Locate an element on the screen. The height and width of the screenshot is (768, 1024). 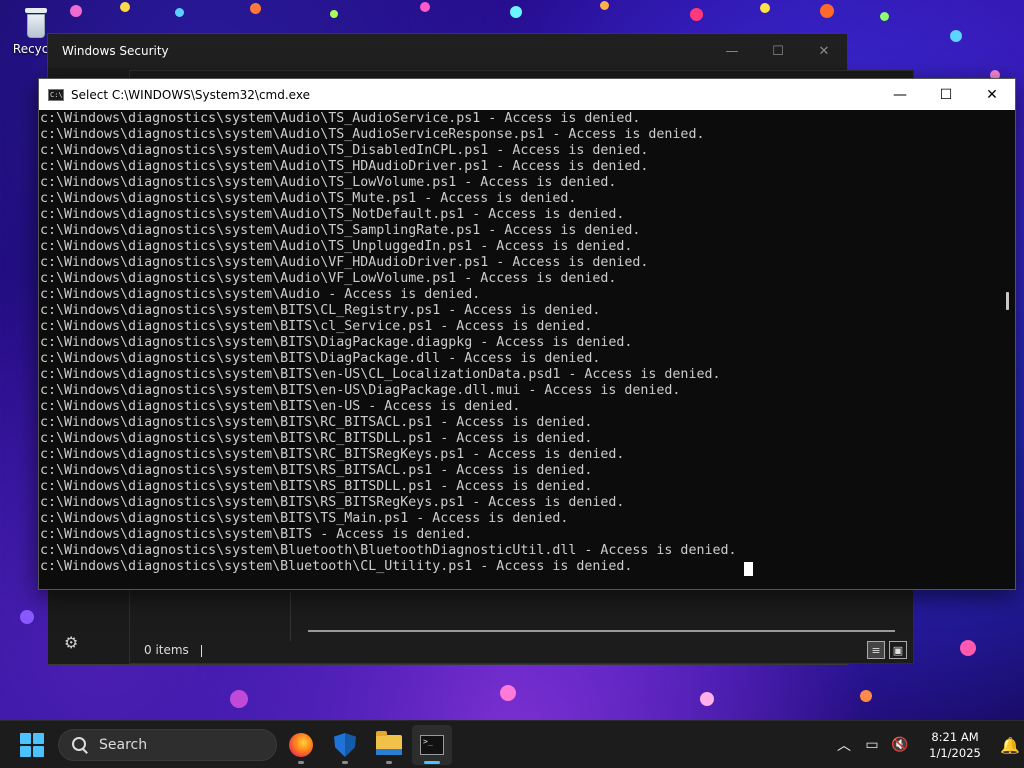
taskbar-terminal: >_ is located at coordinates (432, 745).